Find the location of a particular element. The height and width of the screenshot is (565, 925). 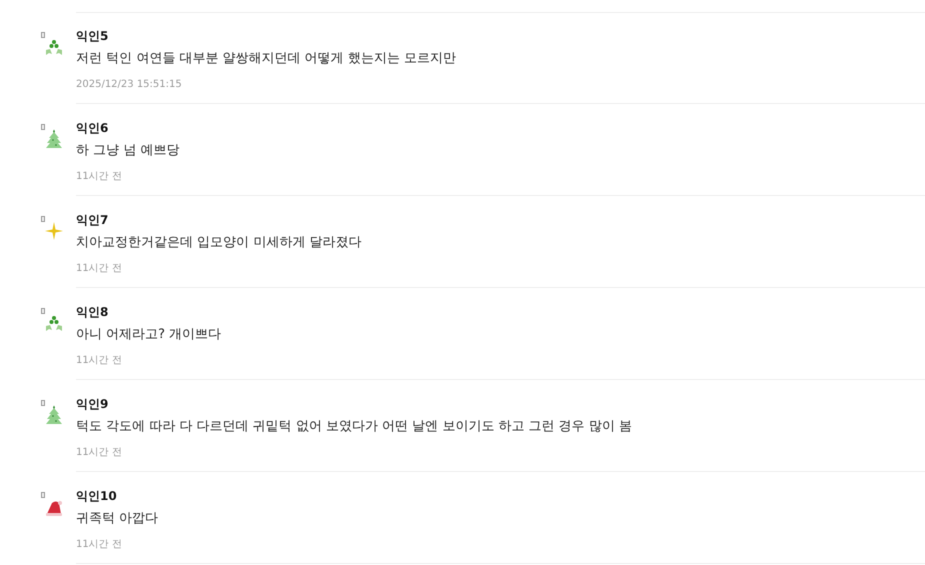

comment-time: 2025/12/23 15:51:15 is located at coordinates (129, 85).